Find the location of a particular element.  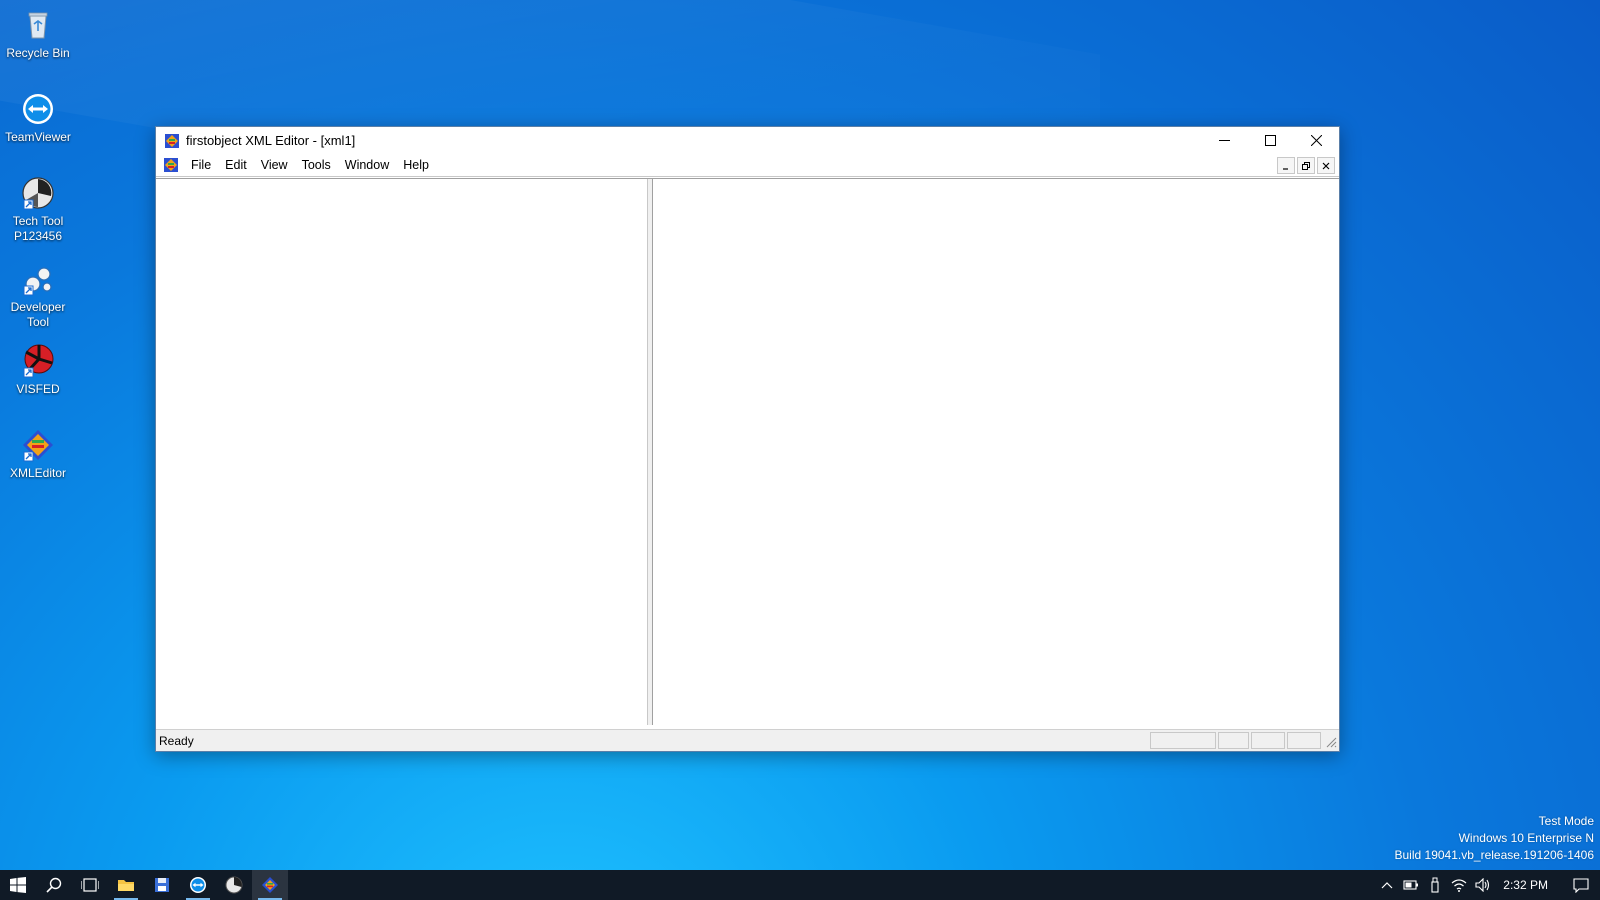

menu-bar: File Edit View Tools Window Help is located at coordinates (747, 165).